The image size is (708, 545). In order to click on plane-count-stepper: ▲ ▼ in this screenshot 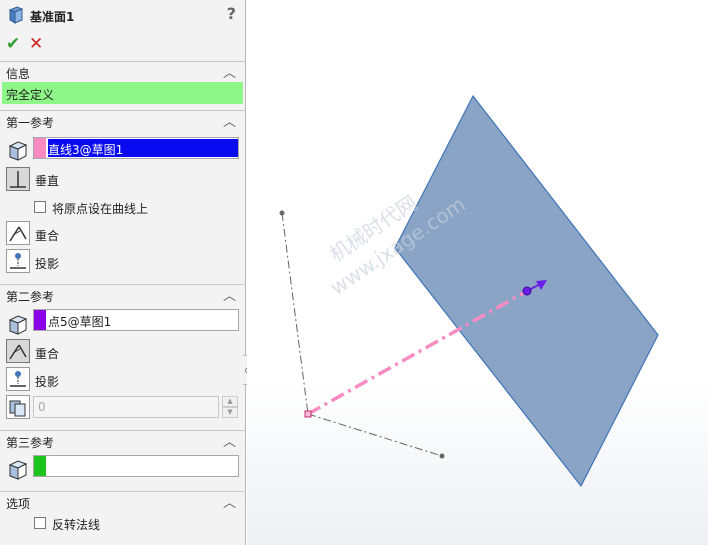, I will do `click(230, 407)`.